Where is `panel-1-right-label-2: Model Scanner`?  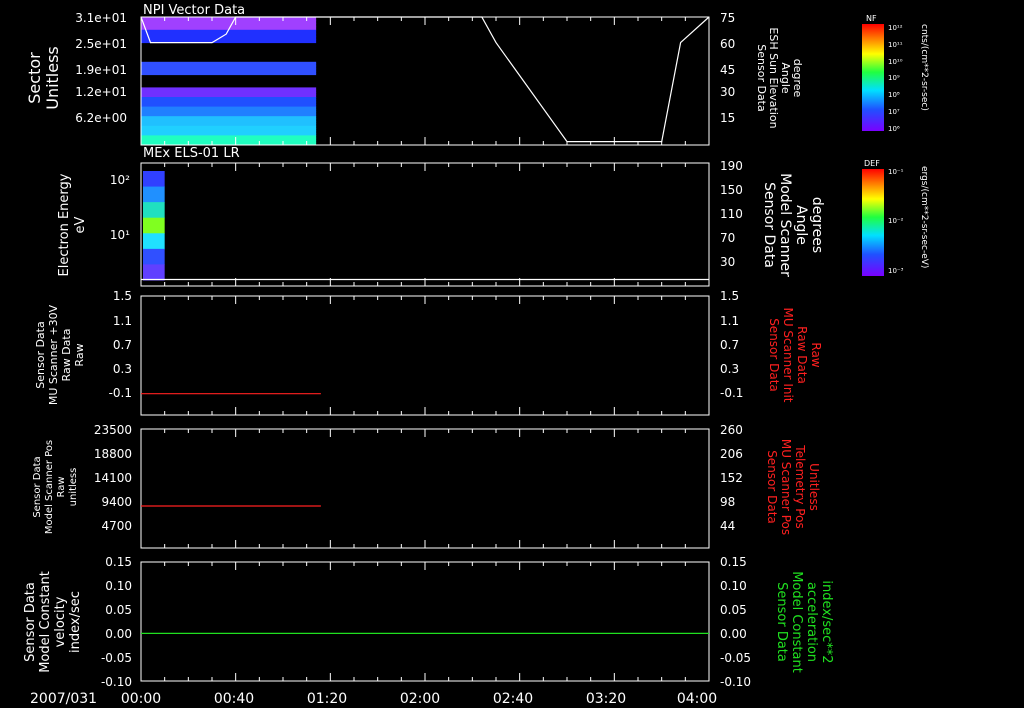 panel-1-right-label-2: Model Scanner is located at coordinates (785, 225).